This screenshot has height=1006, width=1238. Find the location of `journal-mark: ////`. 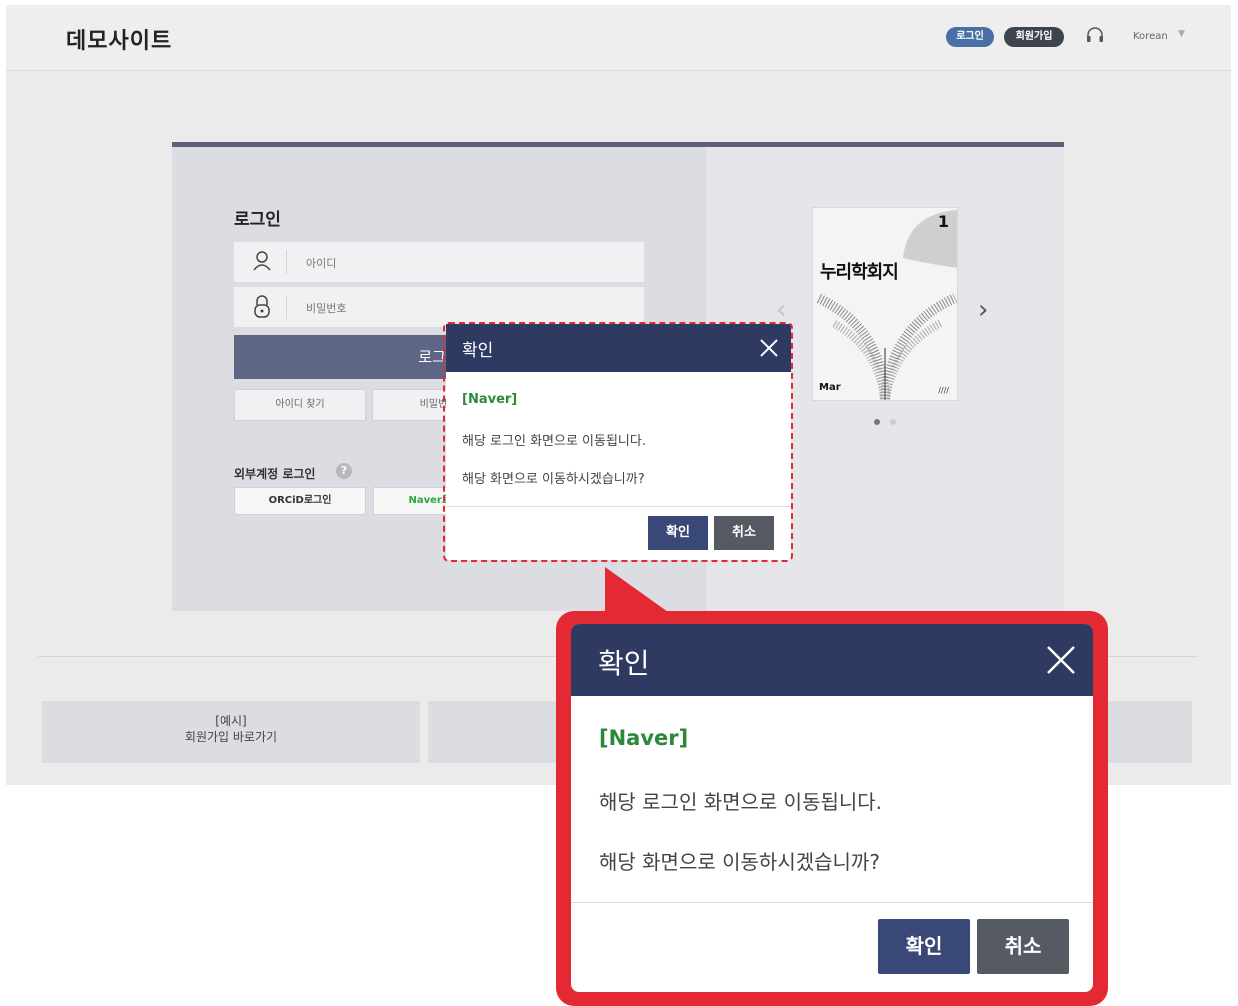

journal-mark: //// is located at coordinates (943, 390).